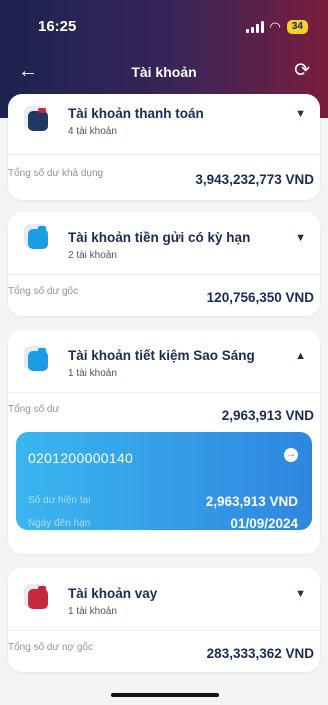 Image resolution: width=328 pixels, height=705 pixels. What do you see at coordinates (302, 71) in the screenshot?
I see `refresh-icon: ⟳` at bounding box center [302, 71].